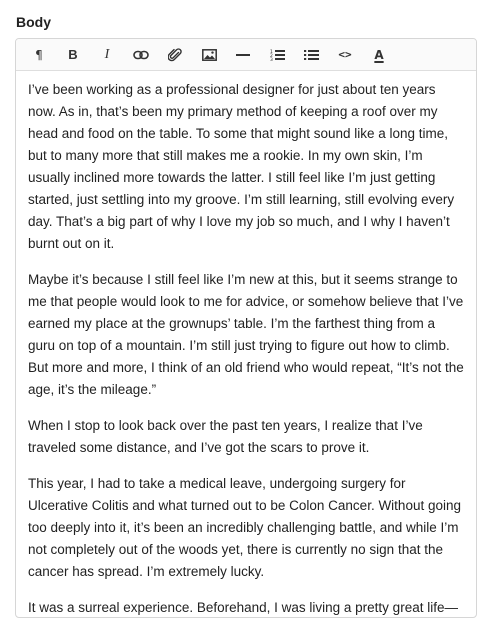 The width and height of the screenshot is (492, 618). I want to click on horizontal-rule-icon, so click(243, 54).